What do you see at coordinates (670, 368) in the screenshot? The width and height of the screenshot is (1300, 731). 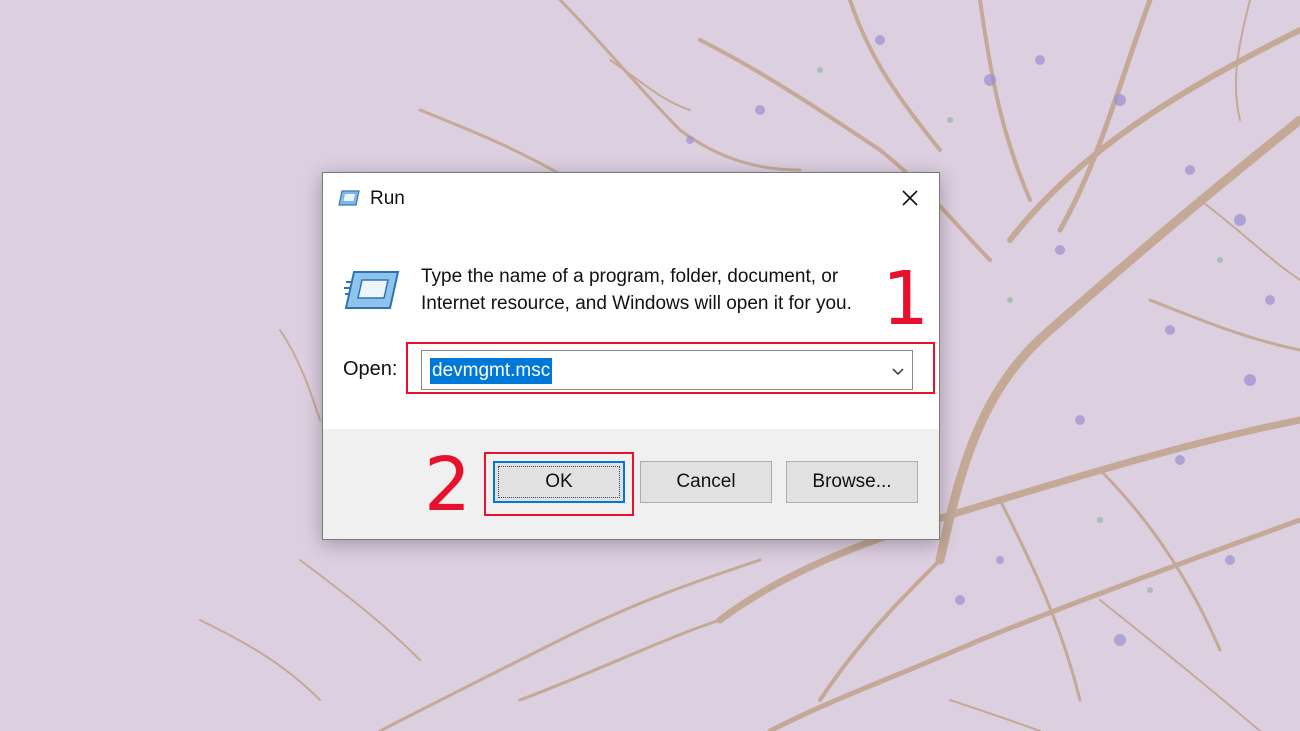 I see `highlight-open-field` at bounding box center [670, 368].